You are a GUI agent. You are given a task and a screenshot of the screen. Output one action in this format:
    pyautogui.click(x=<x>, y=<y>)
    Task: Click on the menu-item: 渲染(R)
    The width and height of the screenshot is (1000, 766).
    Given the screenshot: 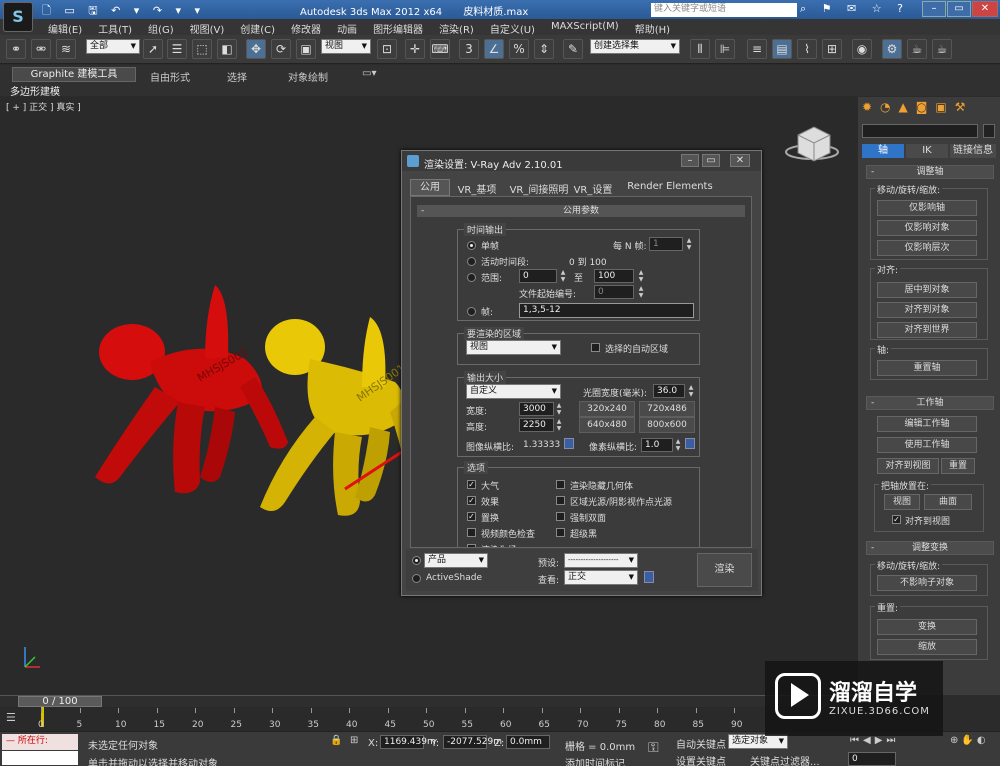 What is the action you would take?
    pyautogui.click(x=456, y=28)
    